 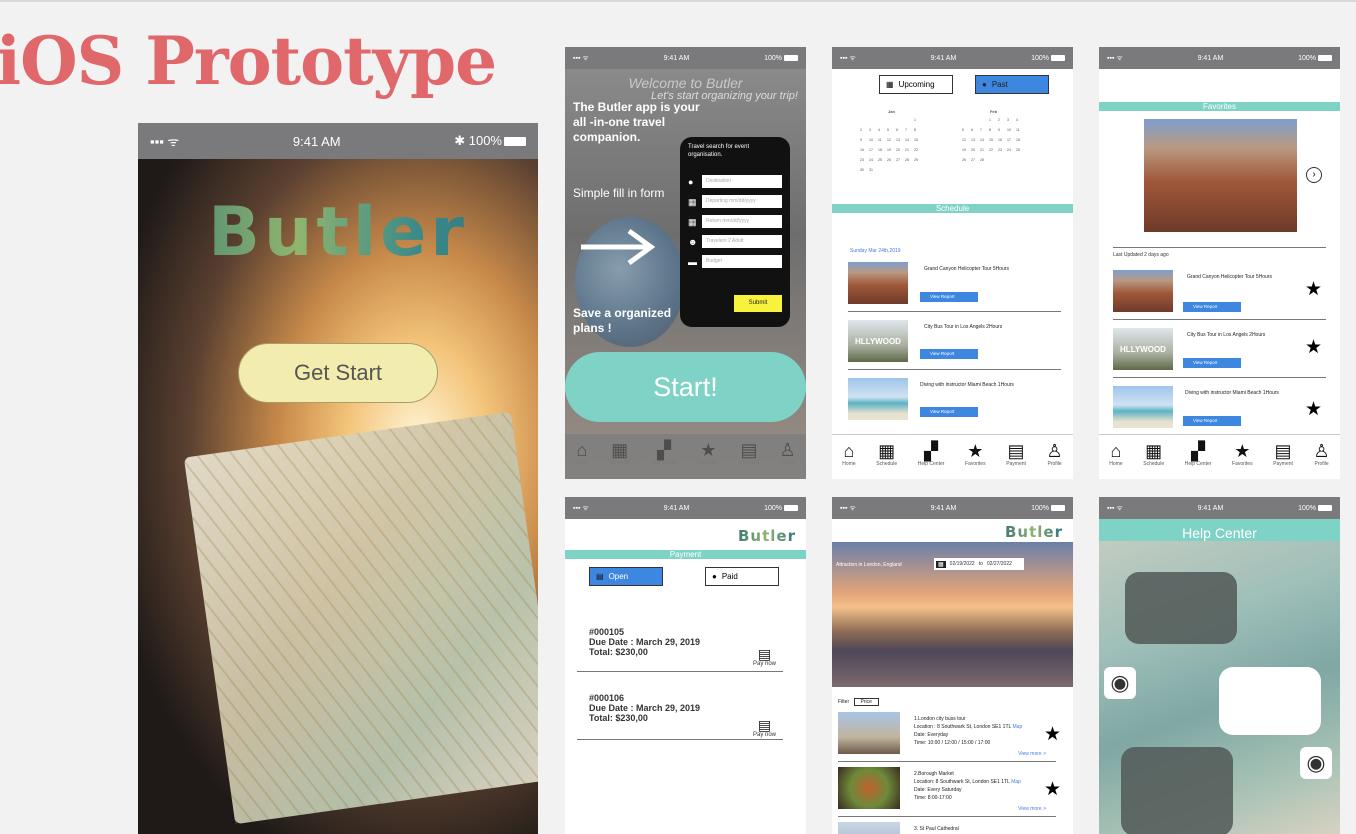 What do you see at coordinates (680, 671) in the screenshot?
I see `divider` at bounding box center [680, 671].